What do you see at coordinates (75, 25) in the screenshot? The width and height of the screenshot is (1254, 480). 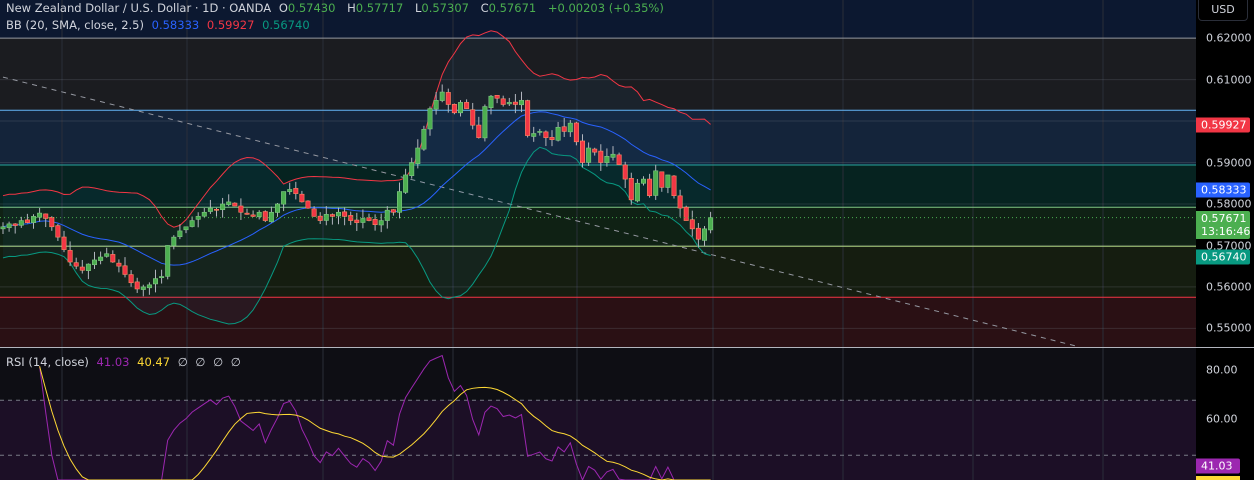 I see `bb-name: BB (20, SMA, close, 2.5)` at bounding box center [75, 25].